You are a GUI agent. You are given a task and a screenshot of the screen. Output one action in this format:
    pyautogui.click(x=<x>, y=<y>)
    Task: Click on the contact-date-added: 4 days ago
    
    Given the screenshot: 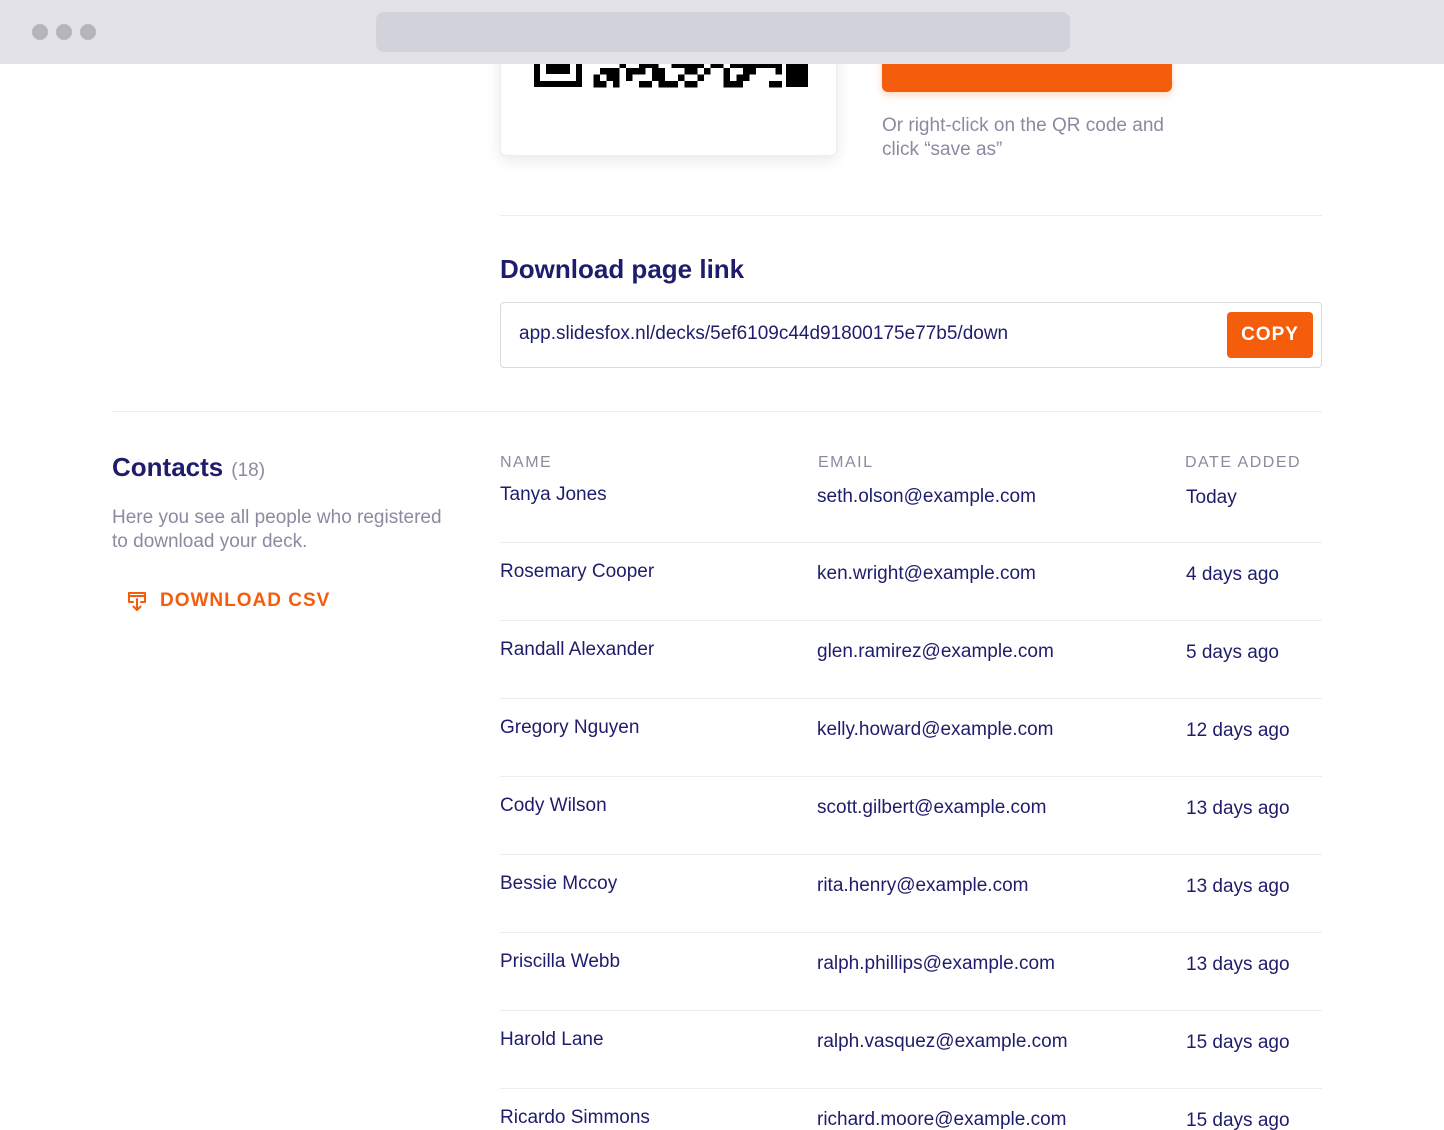 What is the action you would take?
    pyautogui.click(x=1232, y=574)
    